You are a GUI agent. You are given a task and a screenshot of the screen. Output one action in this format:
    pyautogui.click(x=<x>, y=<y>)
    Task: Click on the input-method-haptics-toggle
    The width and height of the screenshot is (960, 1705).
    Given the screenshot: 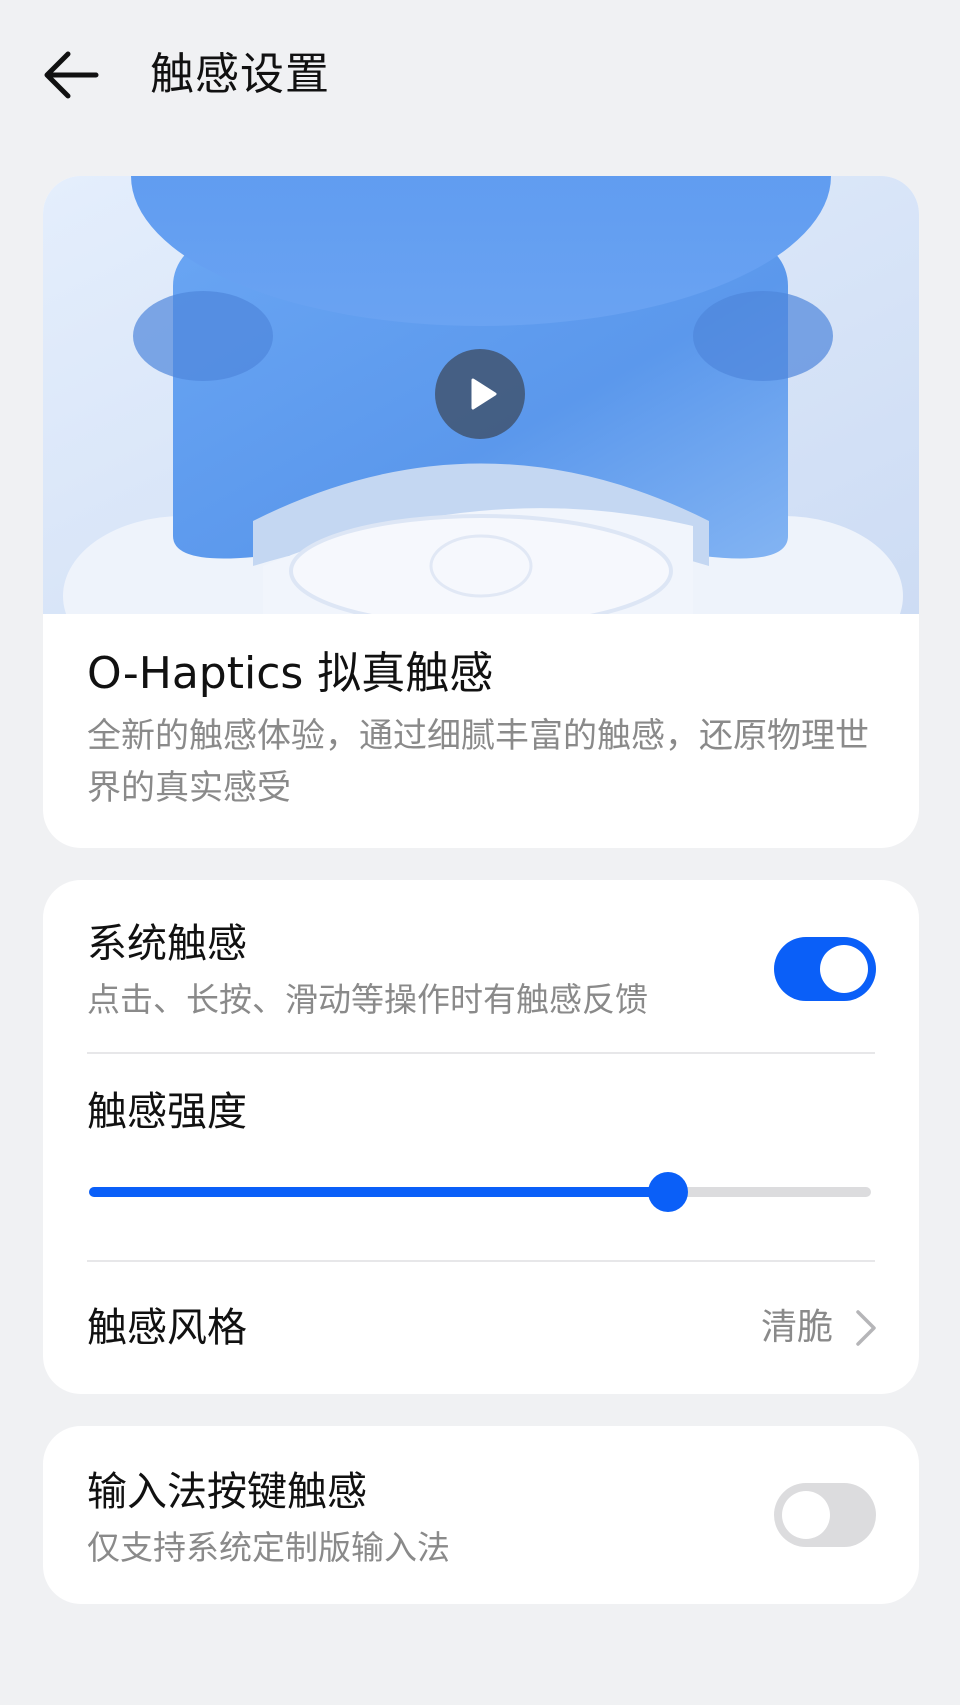 What is the action you would take?
    pyautogui.click(x=825, y=1515)
    